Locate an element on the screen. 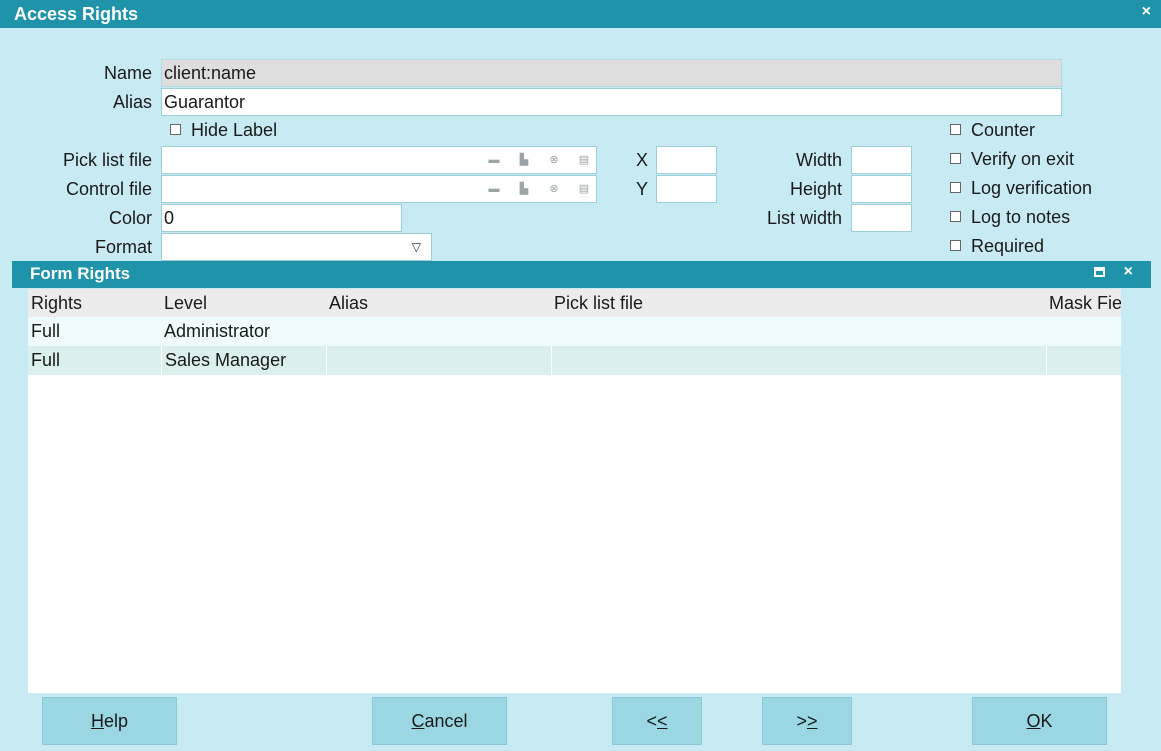 The image size is (1161, 751). form-rights-title: Form Rights is located at coordinates (80, 273).